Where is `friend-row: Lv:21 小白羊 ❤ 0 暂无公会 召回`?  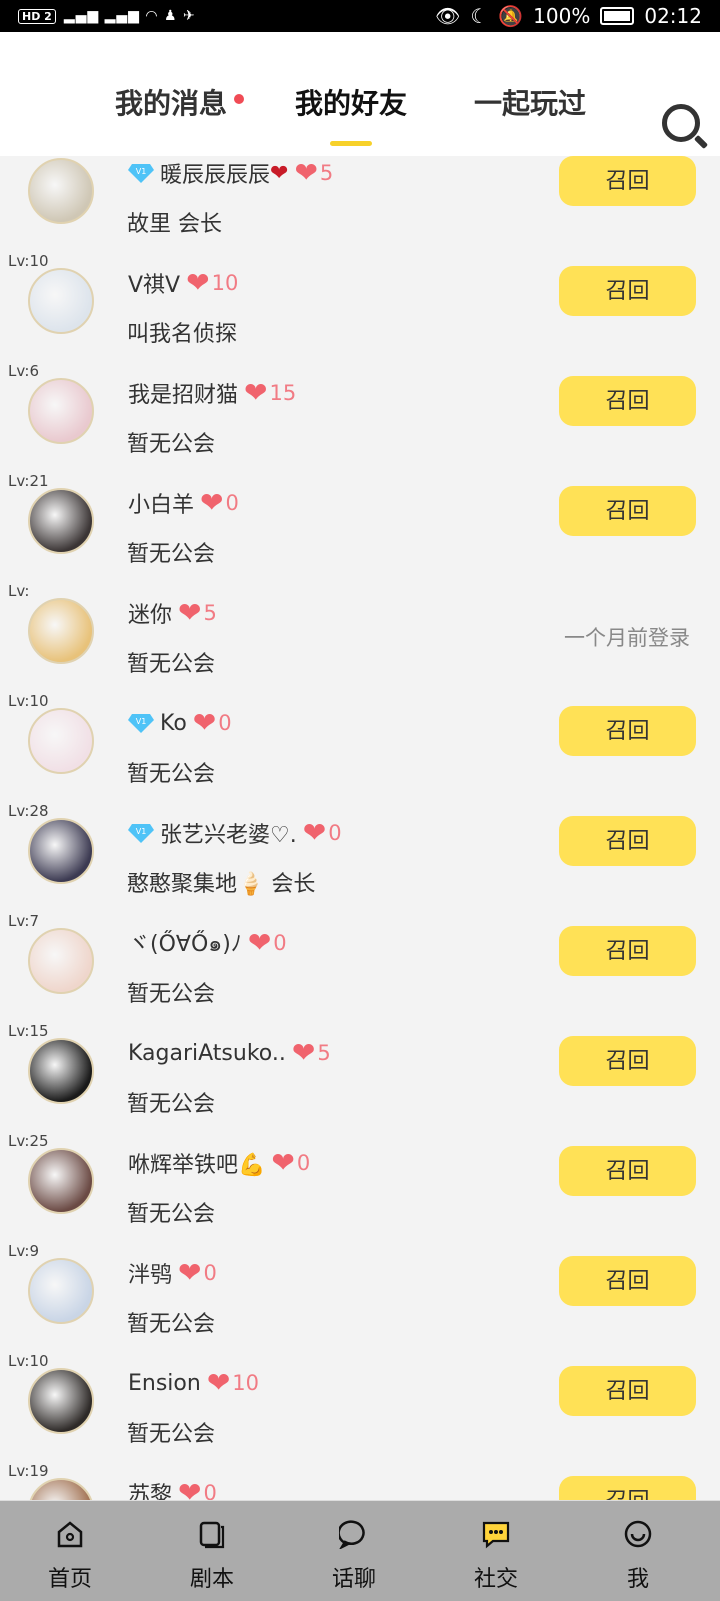 friend-row: Lv:21 小白羊 ❤ 0 暂无公会 召回 is located at coordinates (360, 528).